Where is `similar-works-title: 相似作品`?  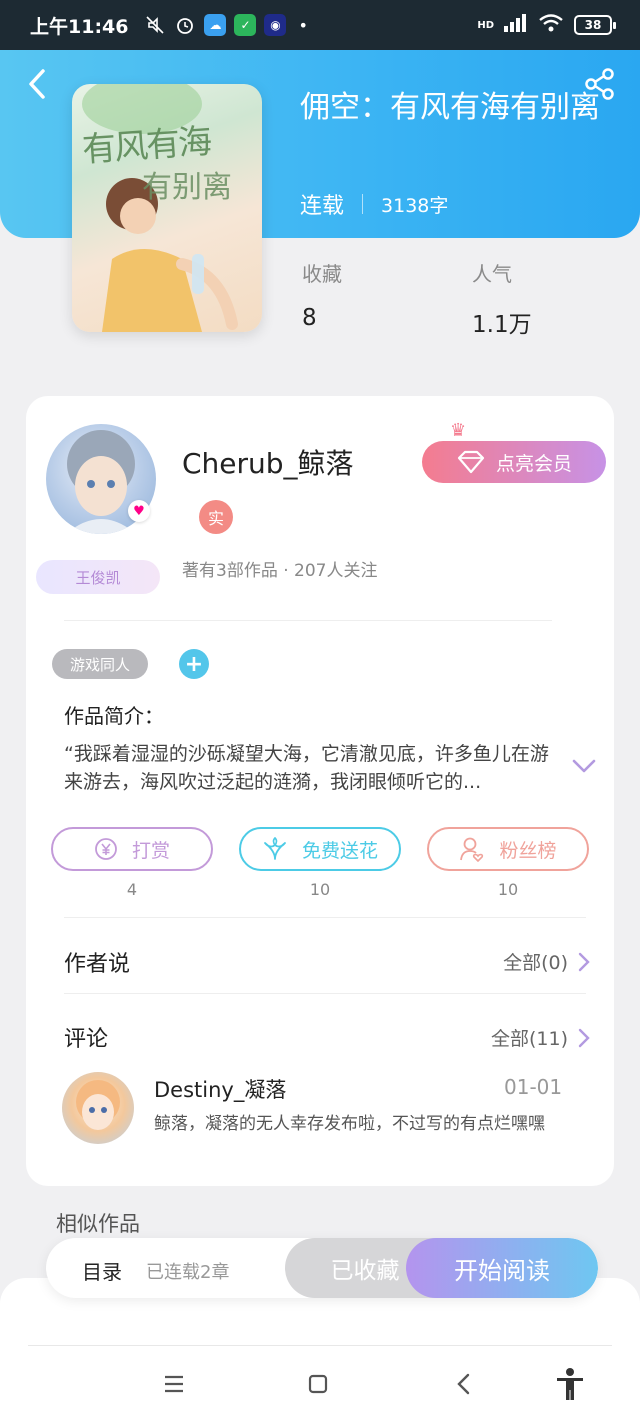
similar-works-title: 相似作品 is located at coordinates (98, 1224).